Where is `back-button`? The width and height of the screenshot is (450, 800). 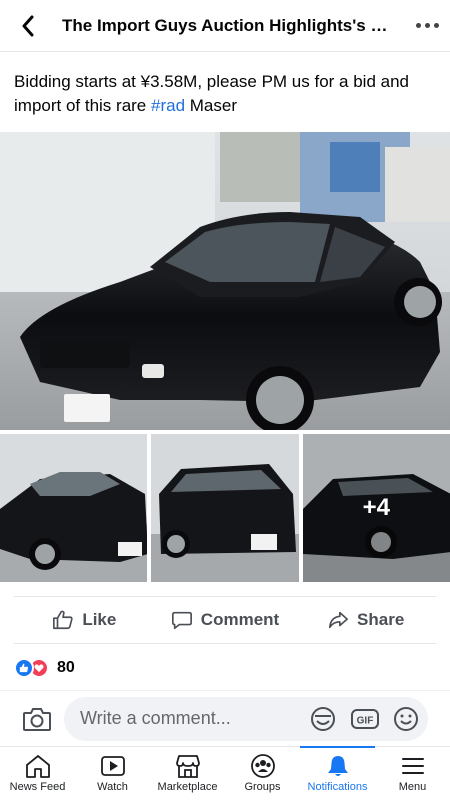
back-button is located at coordinates (28, 26).